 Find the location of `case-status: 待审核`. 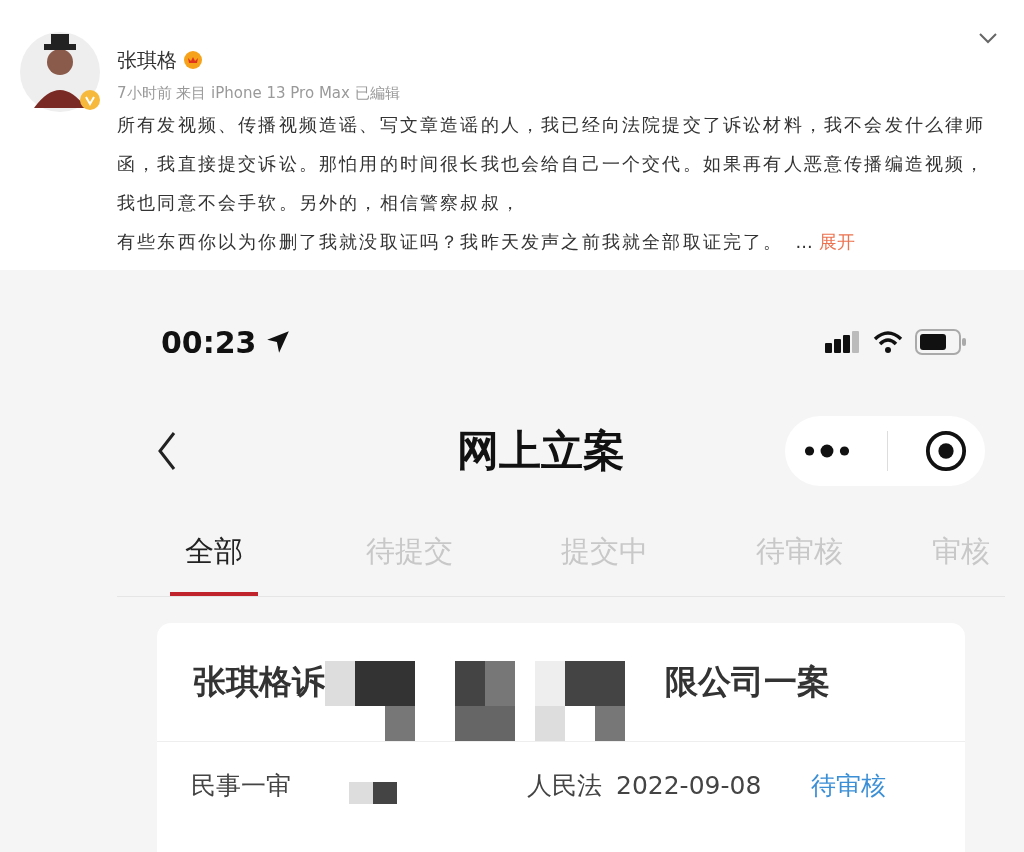

case-status: 待审核 is located at coordinates (849, 785).